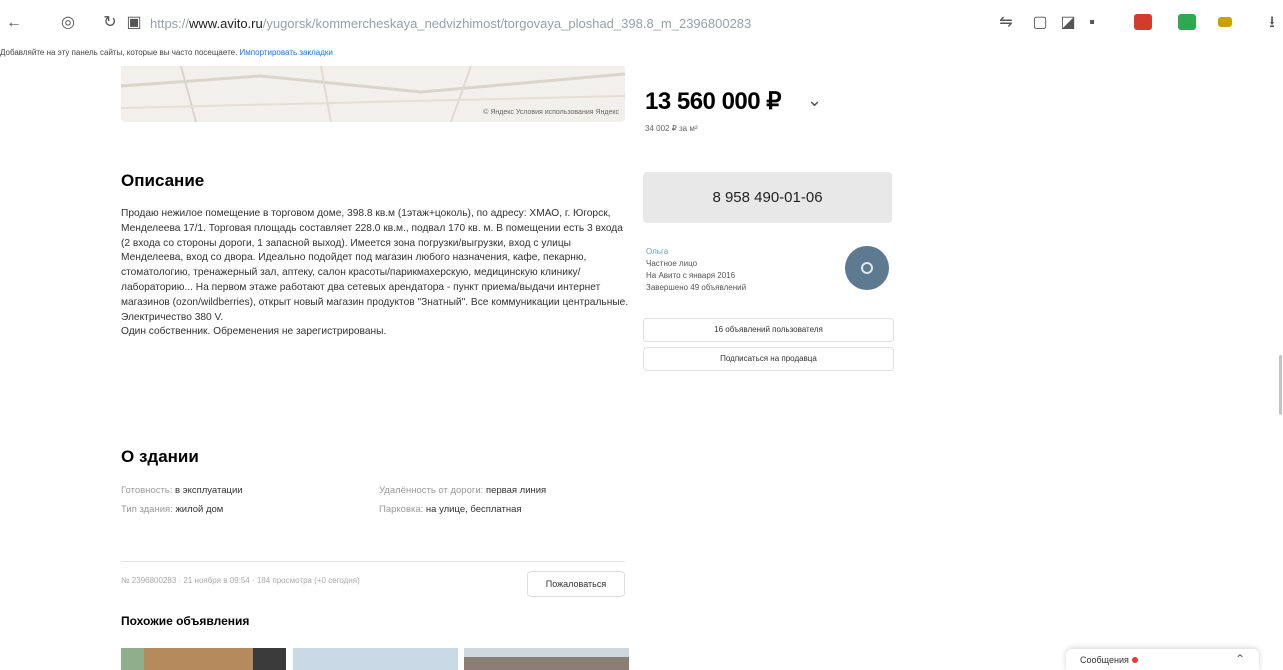  Describe the element at coordinates (768, 330) in the screenshot. I see `seller-ads-button: 16 объявлений пользователя` at that location.